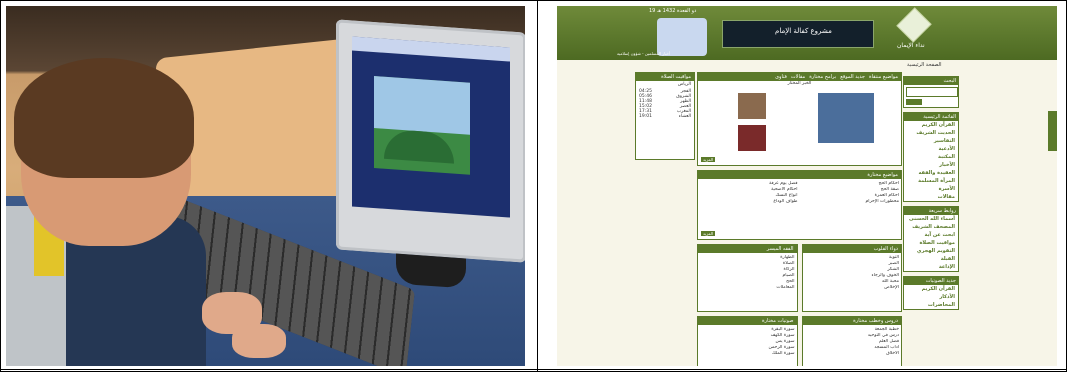 Image resolution: width=1067 pixels, height=372 pixels. Describe the element at coordinates (931, 133) in the screenshot. I see `menu-item: الحديث الشريف` at that location.